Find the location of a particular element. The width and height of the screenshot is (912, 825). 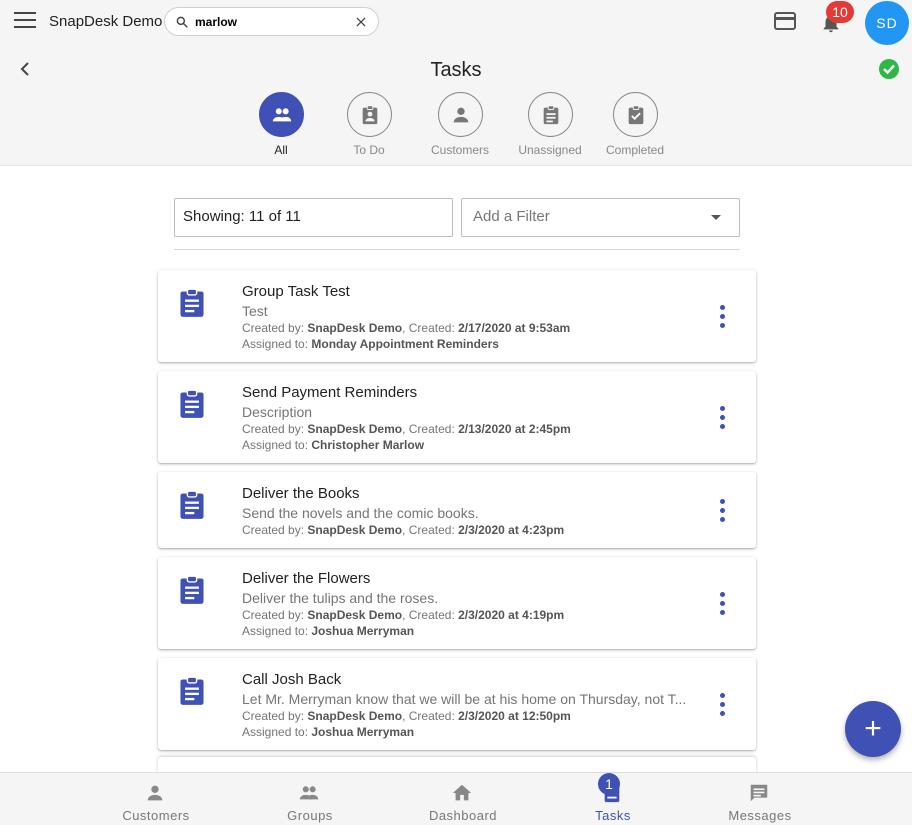

task-description: Description is located at coordinates (277, 412).